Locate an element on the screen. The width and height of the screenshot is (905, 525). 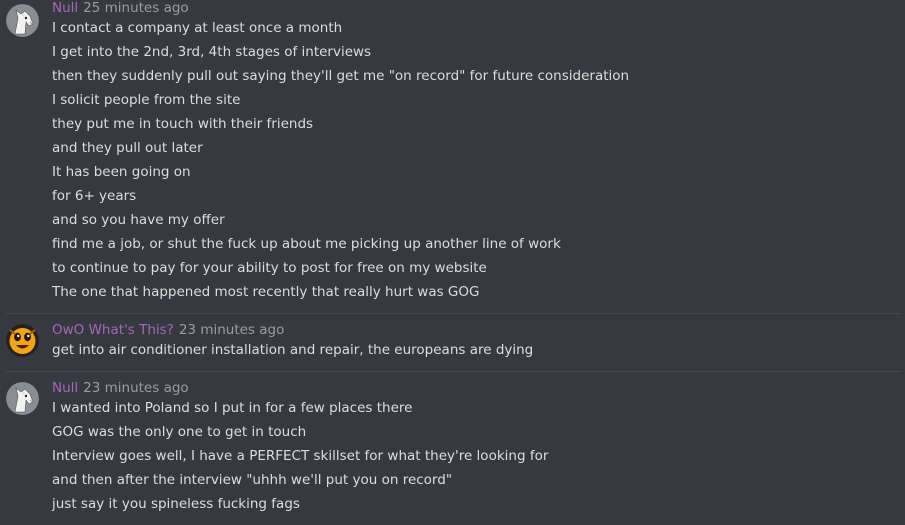
username: OwO What's This? is located at coordinates (113, 330).